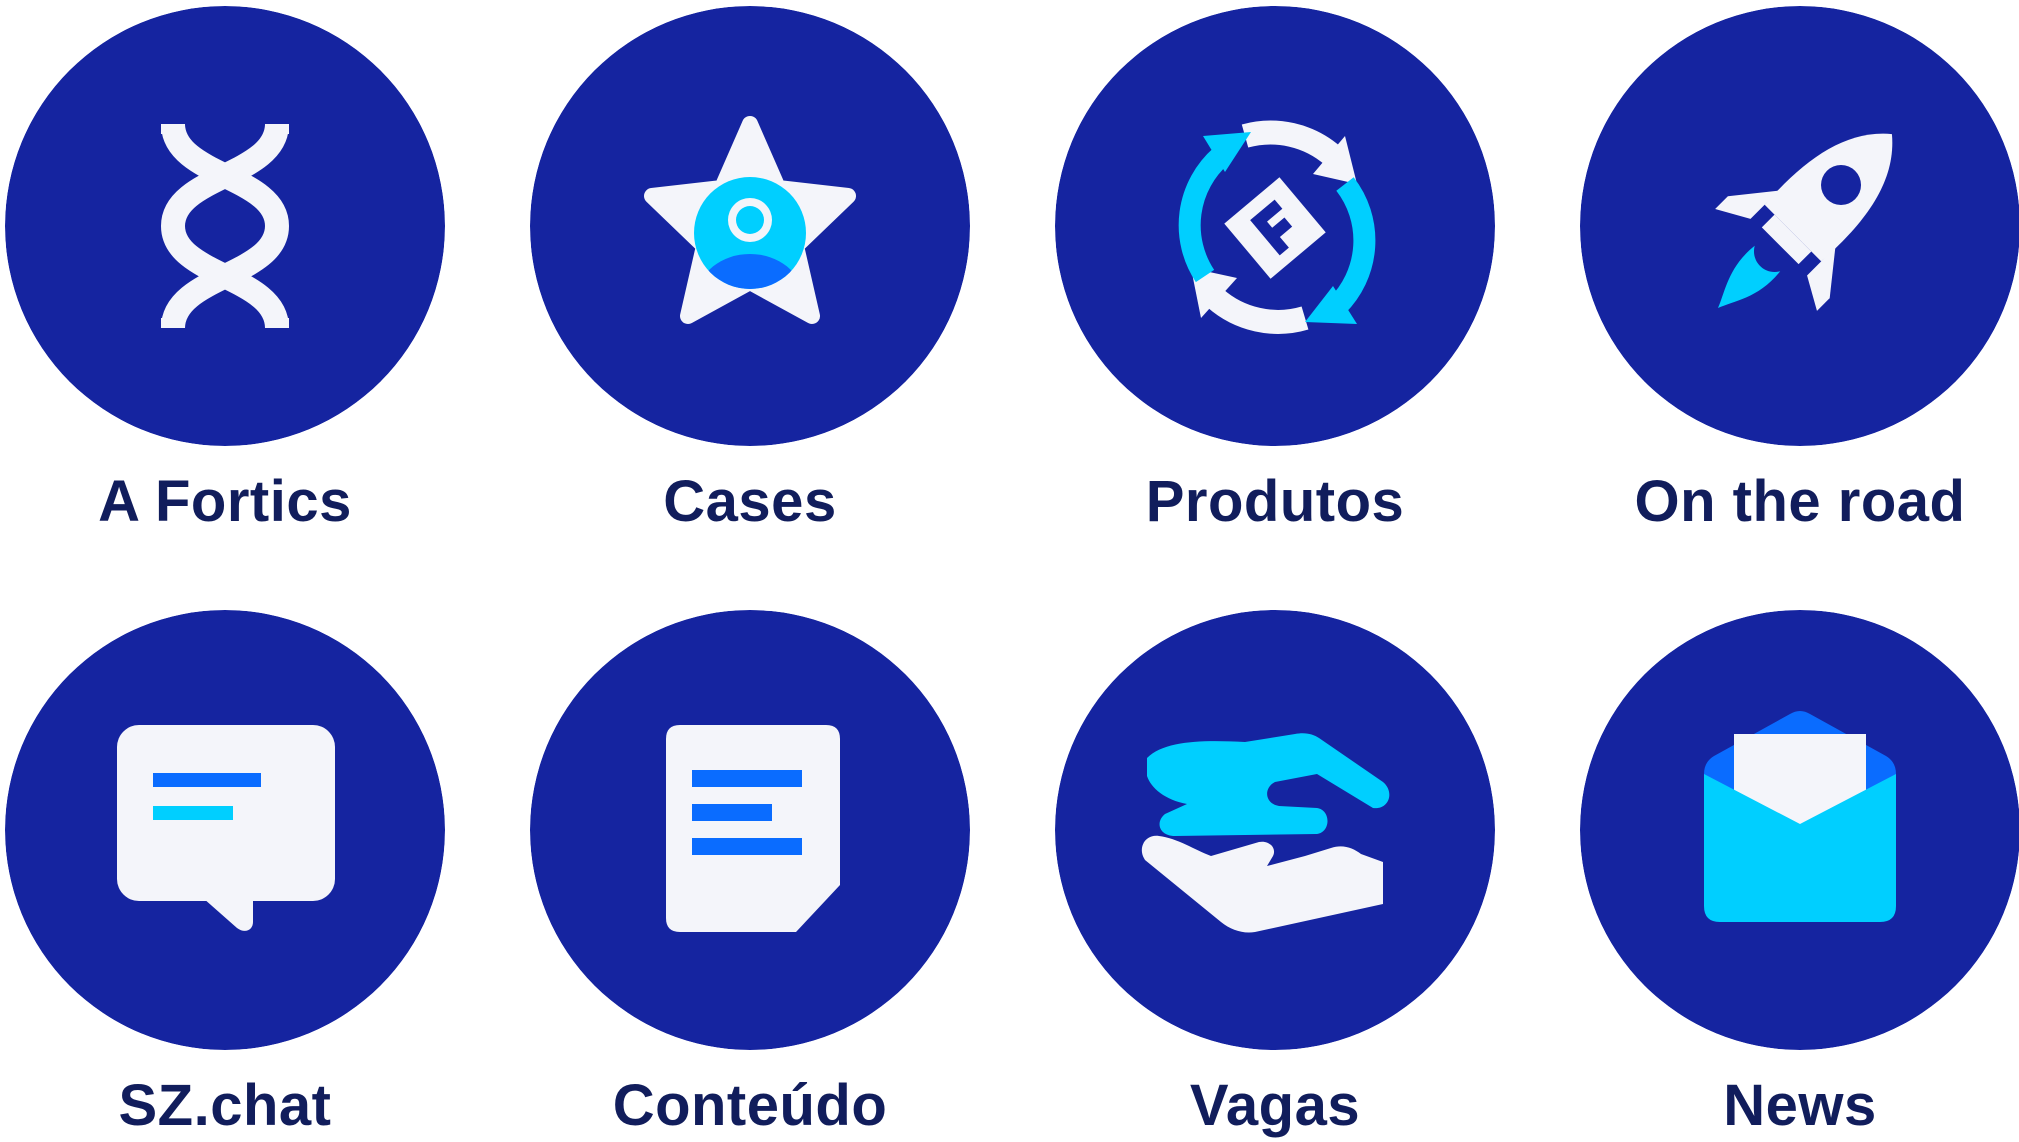 Image resolution: width=2019 pixels, height=1142 pixels. What do you see at coordinates (750, 1105) in the screenshot?
I see `menu-item-label: Conteúdo` at bounding box center [750, 1105].